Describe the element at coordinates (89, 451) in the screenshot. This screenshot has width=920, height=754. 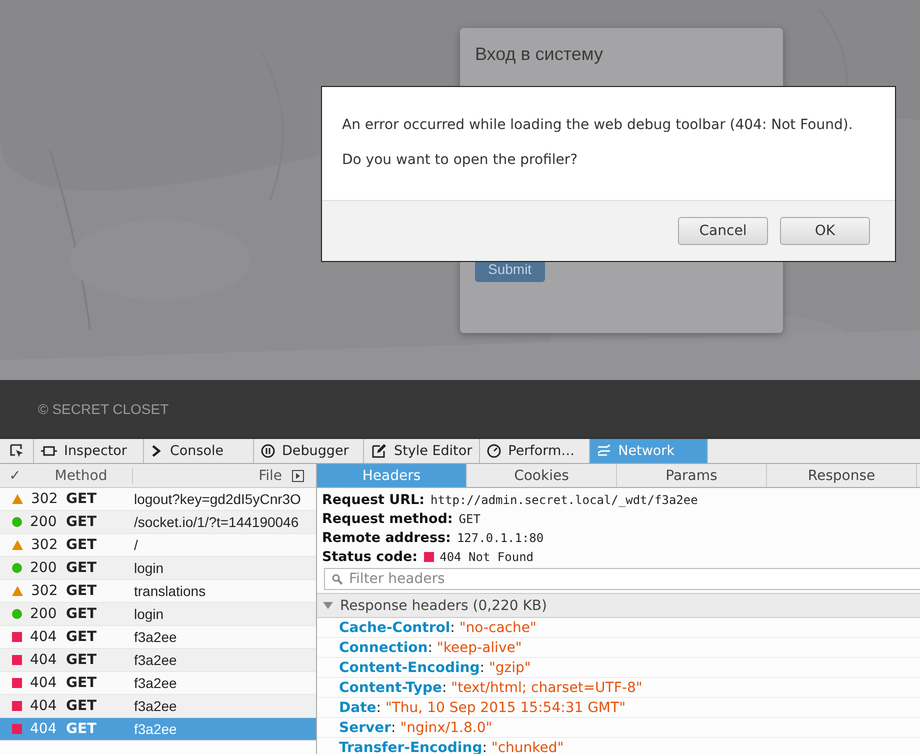
I see `devtools-tab: Inspector` at that location.